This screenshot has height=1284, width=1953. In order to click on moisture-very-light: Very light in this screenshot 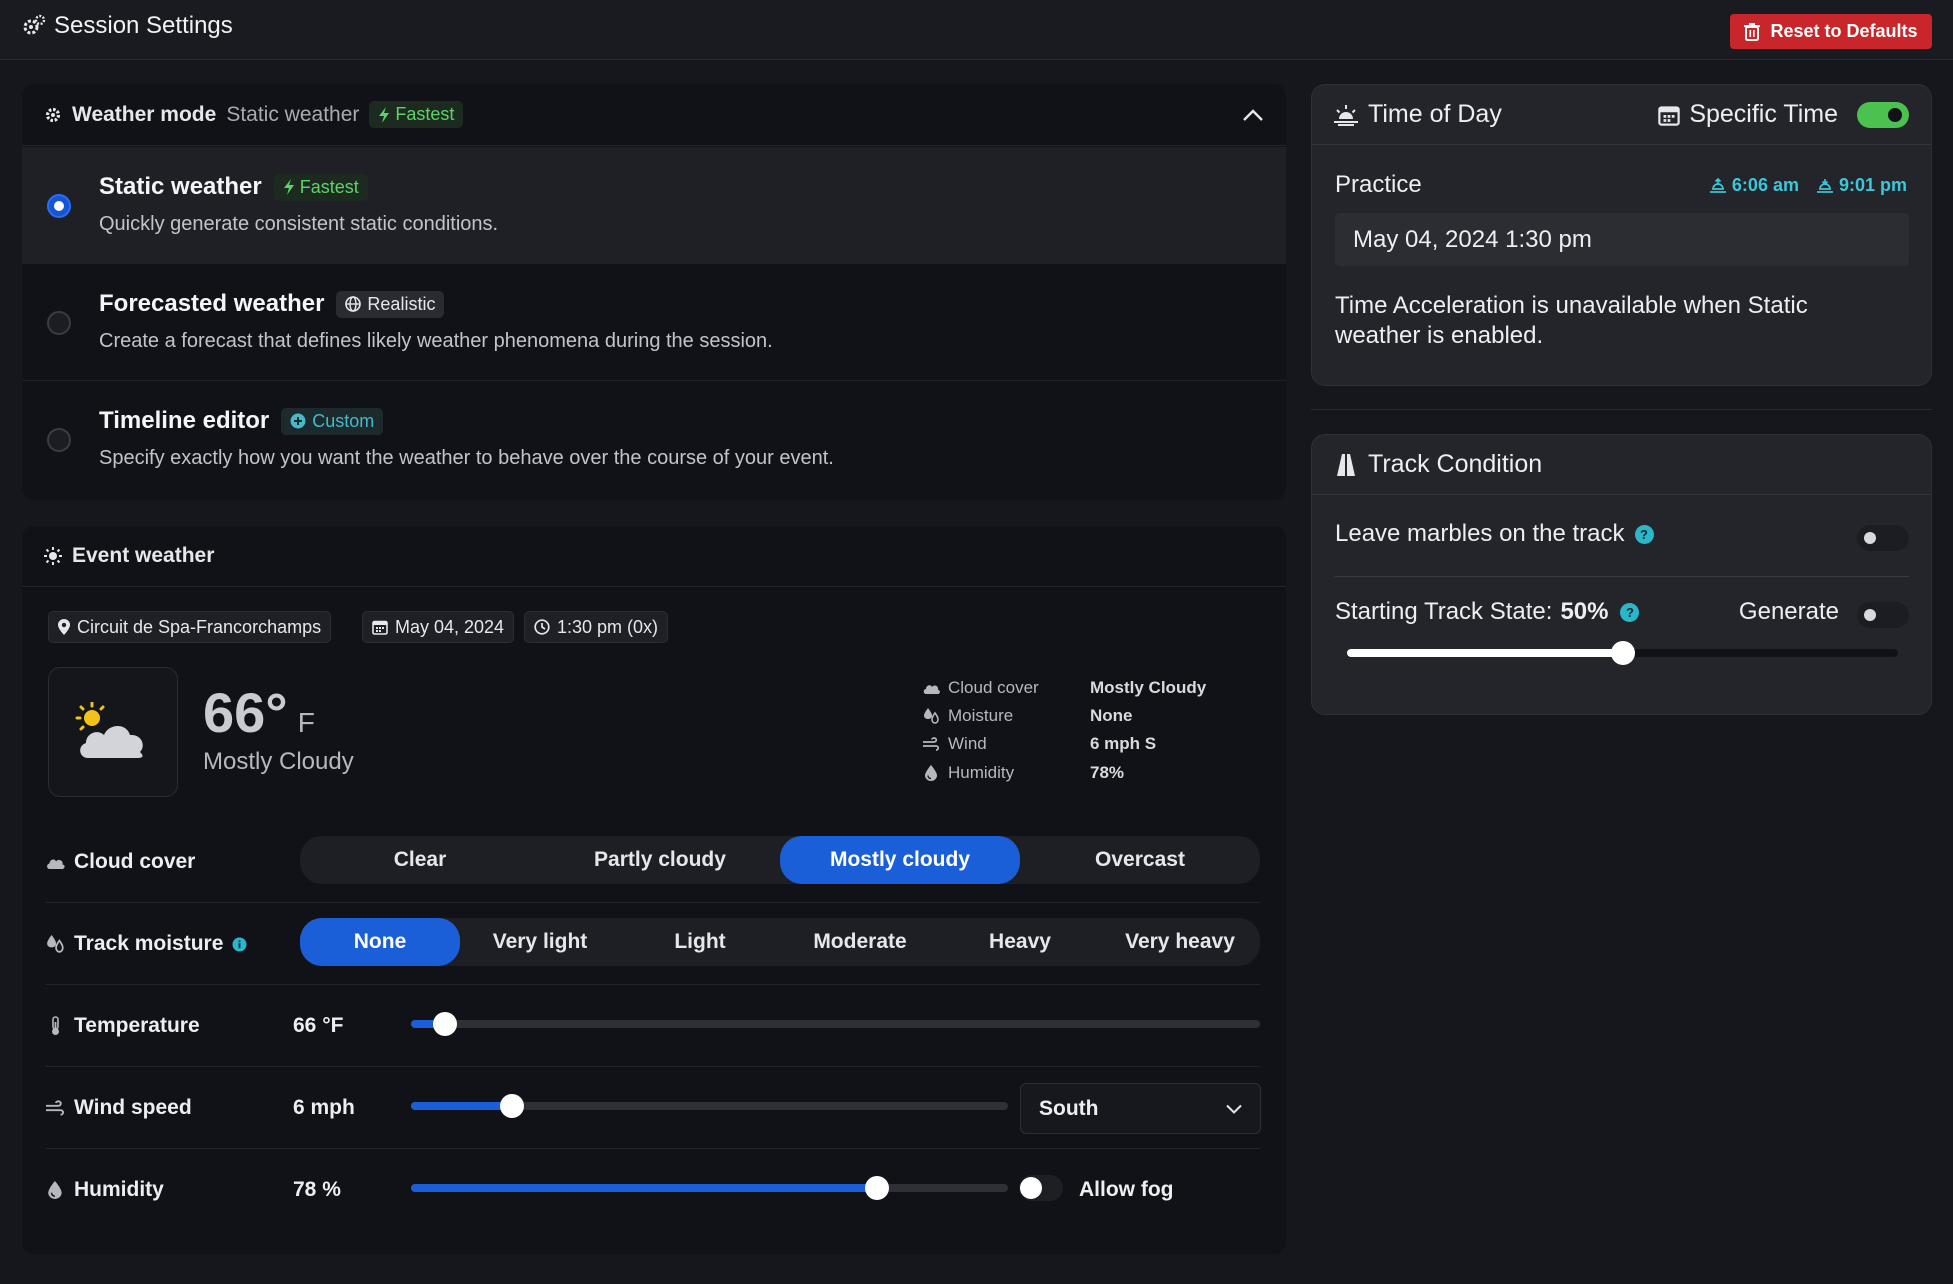, I will do `click(540, 942)`.